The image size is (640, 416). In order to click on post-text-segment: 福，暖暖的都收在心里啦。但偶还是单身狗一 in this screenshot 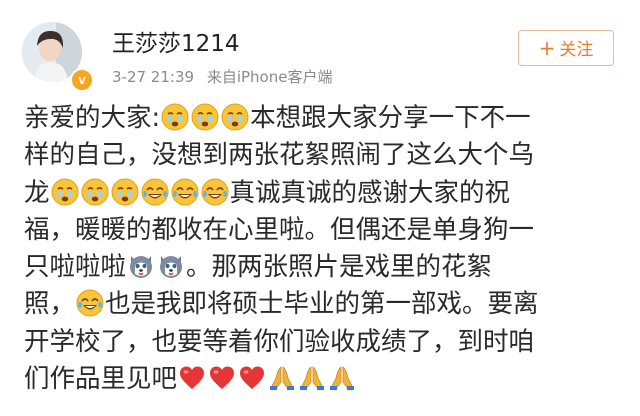, I will do `click(279, 229)`.